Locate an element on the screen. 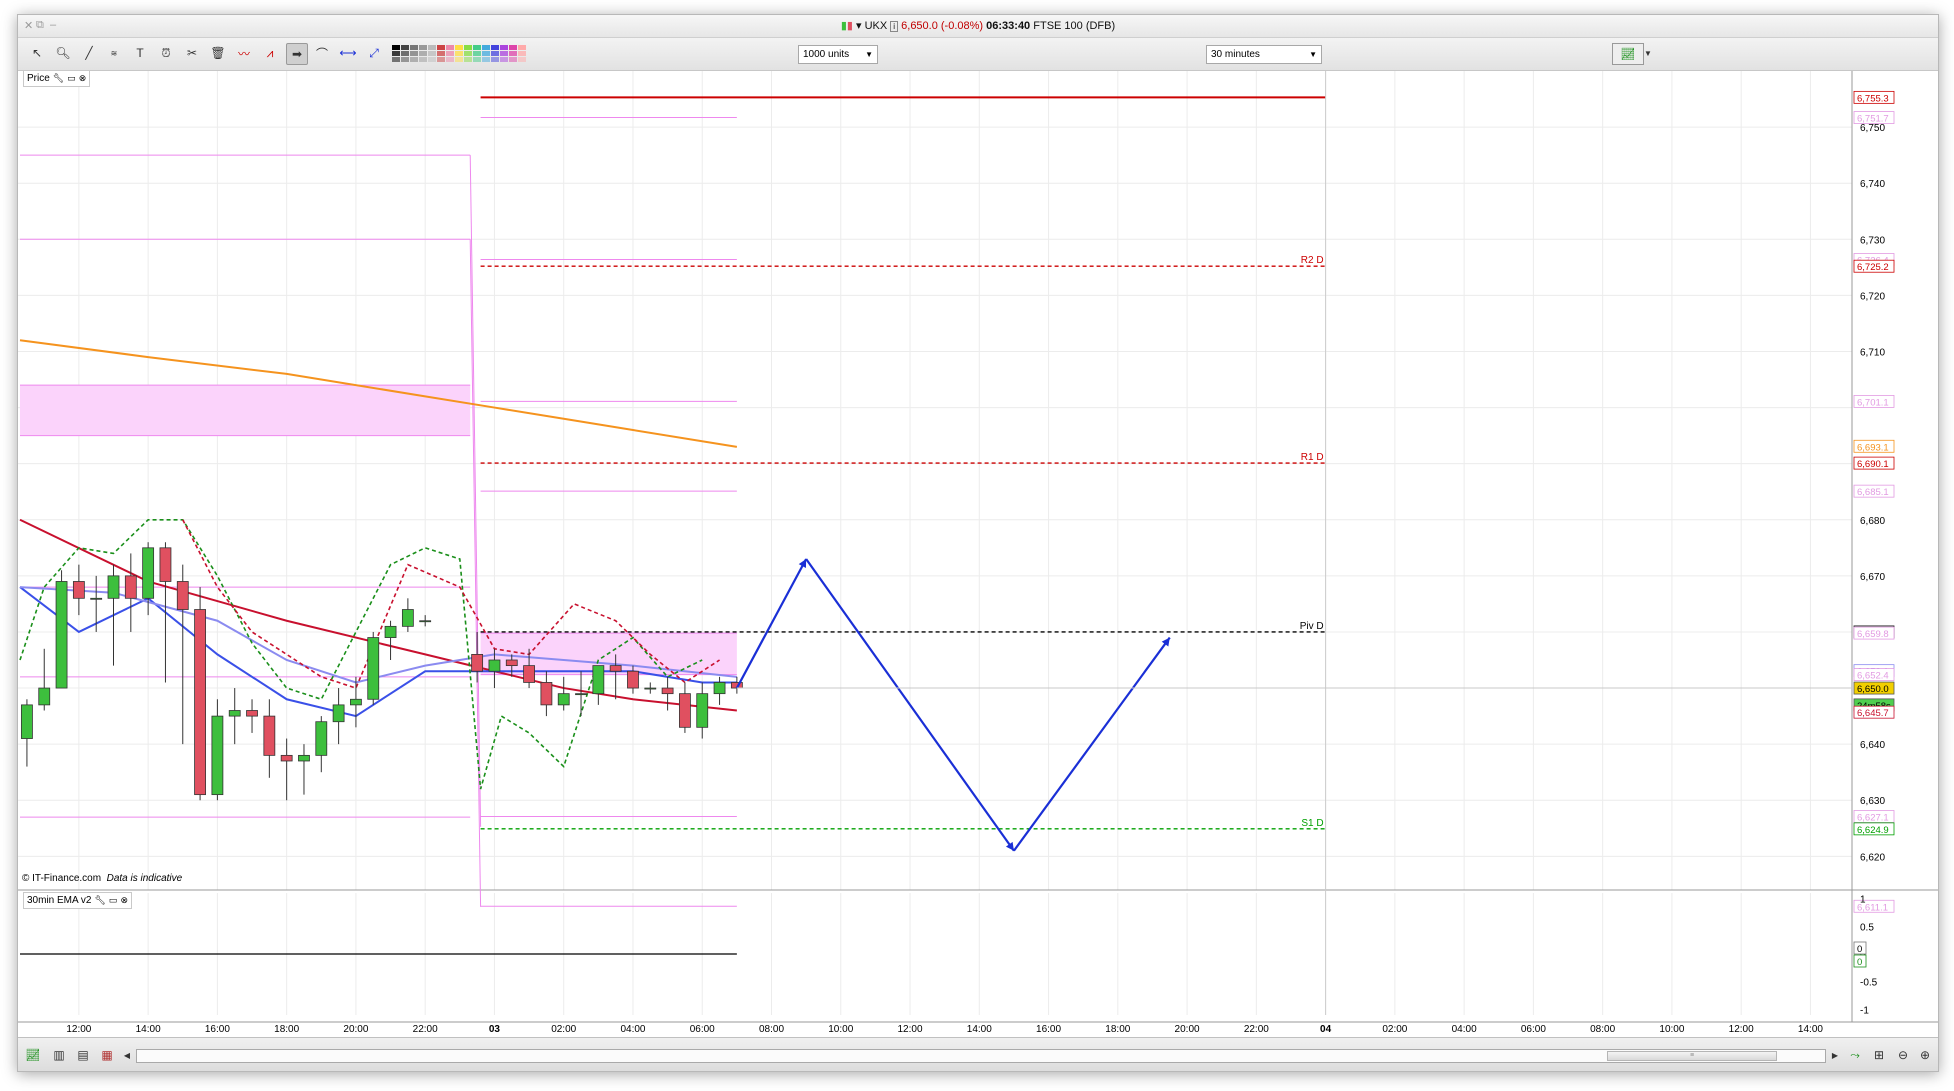 This screenshot has height=1091, width=1954. y-axis-tick-label: 6,620 is located at coordinates (1872, 857).